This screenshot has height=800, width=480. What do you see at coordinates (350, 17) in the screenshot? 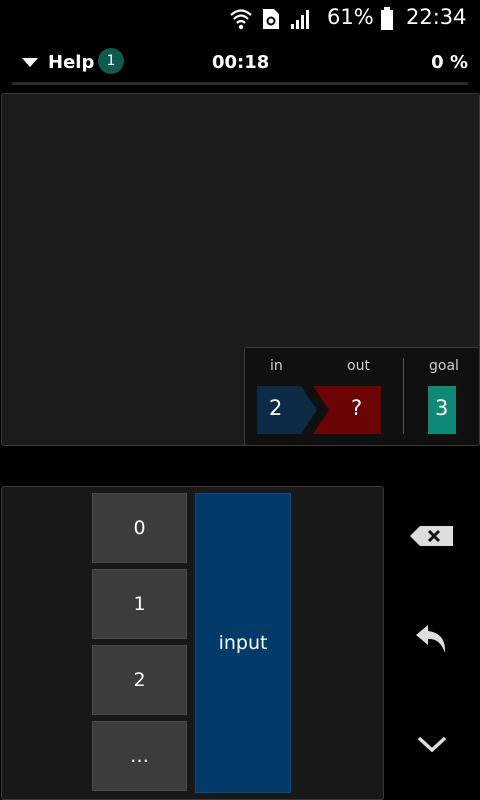
I see `battery-percent: 61%` at bounding box center [350, 17].